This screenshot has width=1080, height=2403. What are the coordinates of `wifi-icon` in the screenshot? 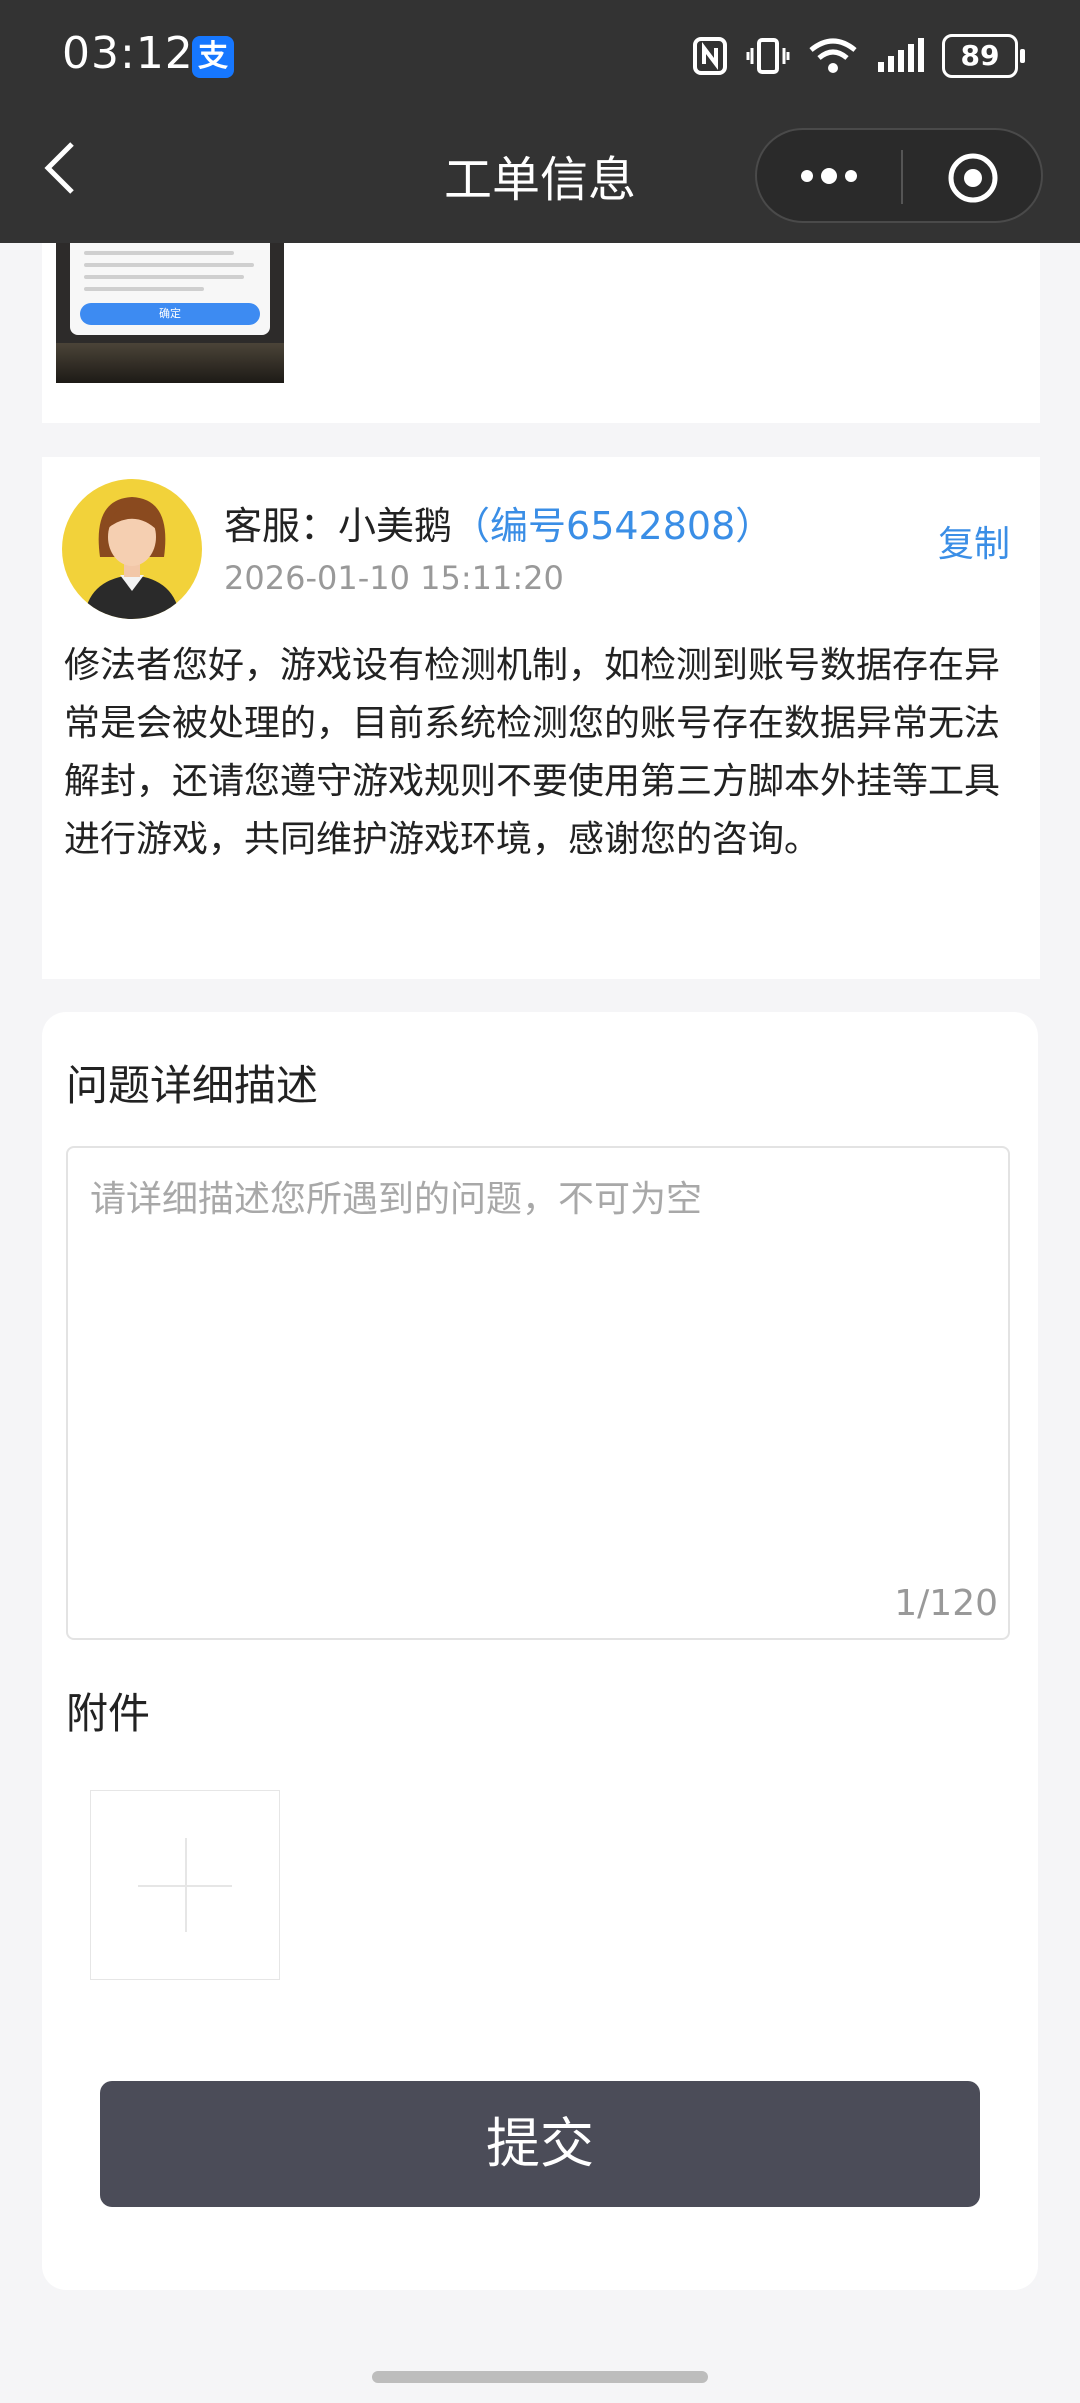 It's located at (833, 55).